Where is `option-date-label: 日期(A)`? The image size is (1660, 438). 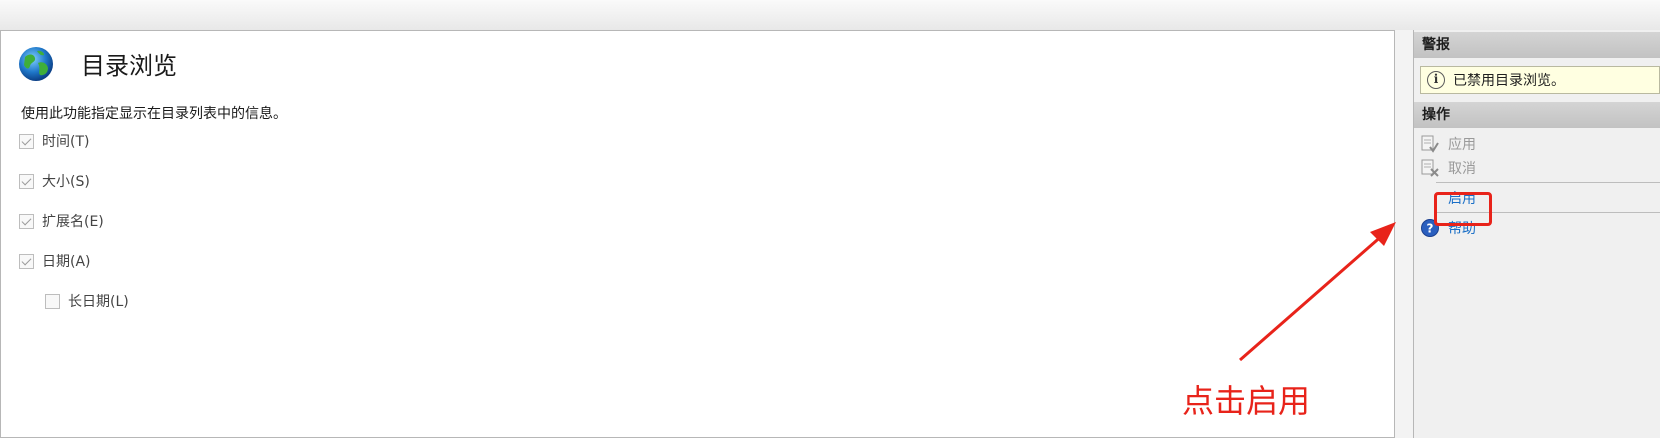 option-date-label: 日期(A) is located at coordinates (66, 262).